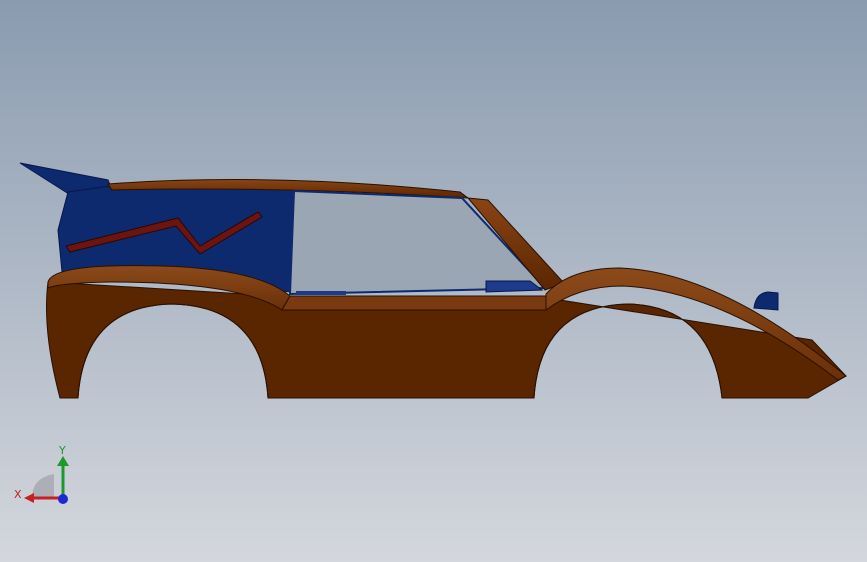  Describe the element at coordinates (43, 486) in the screenshot. I see `triad-plane` at that location.